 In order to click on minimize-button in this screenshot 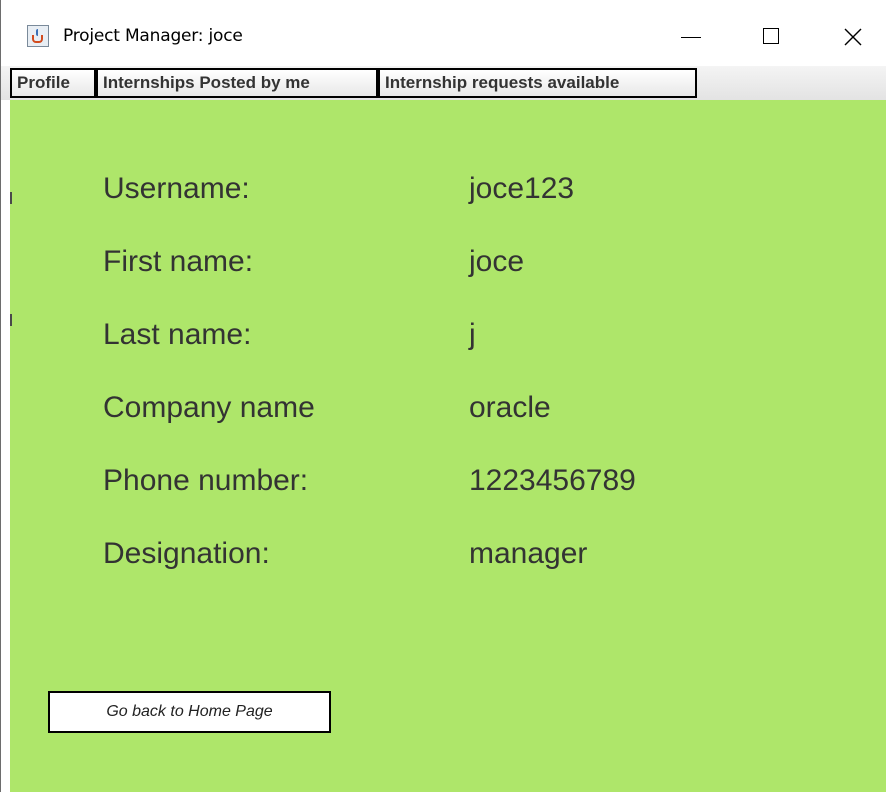, I will do `click(691, 38)`.